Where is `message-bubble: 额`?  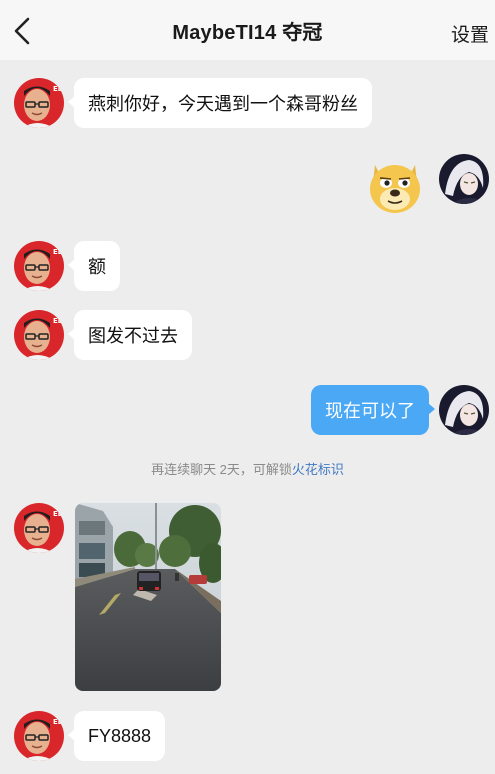
message-bubble: 额 is located at coordinates (94, 266).